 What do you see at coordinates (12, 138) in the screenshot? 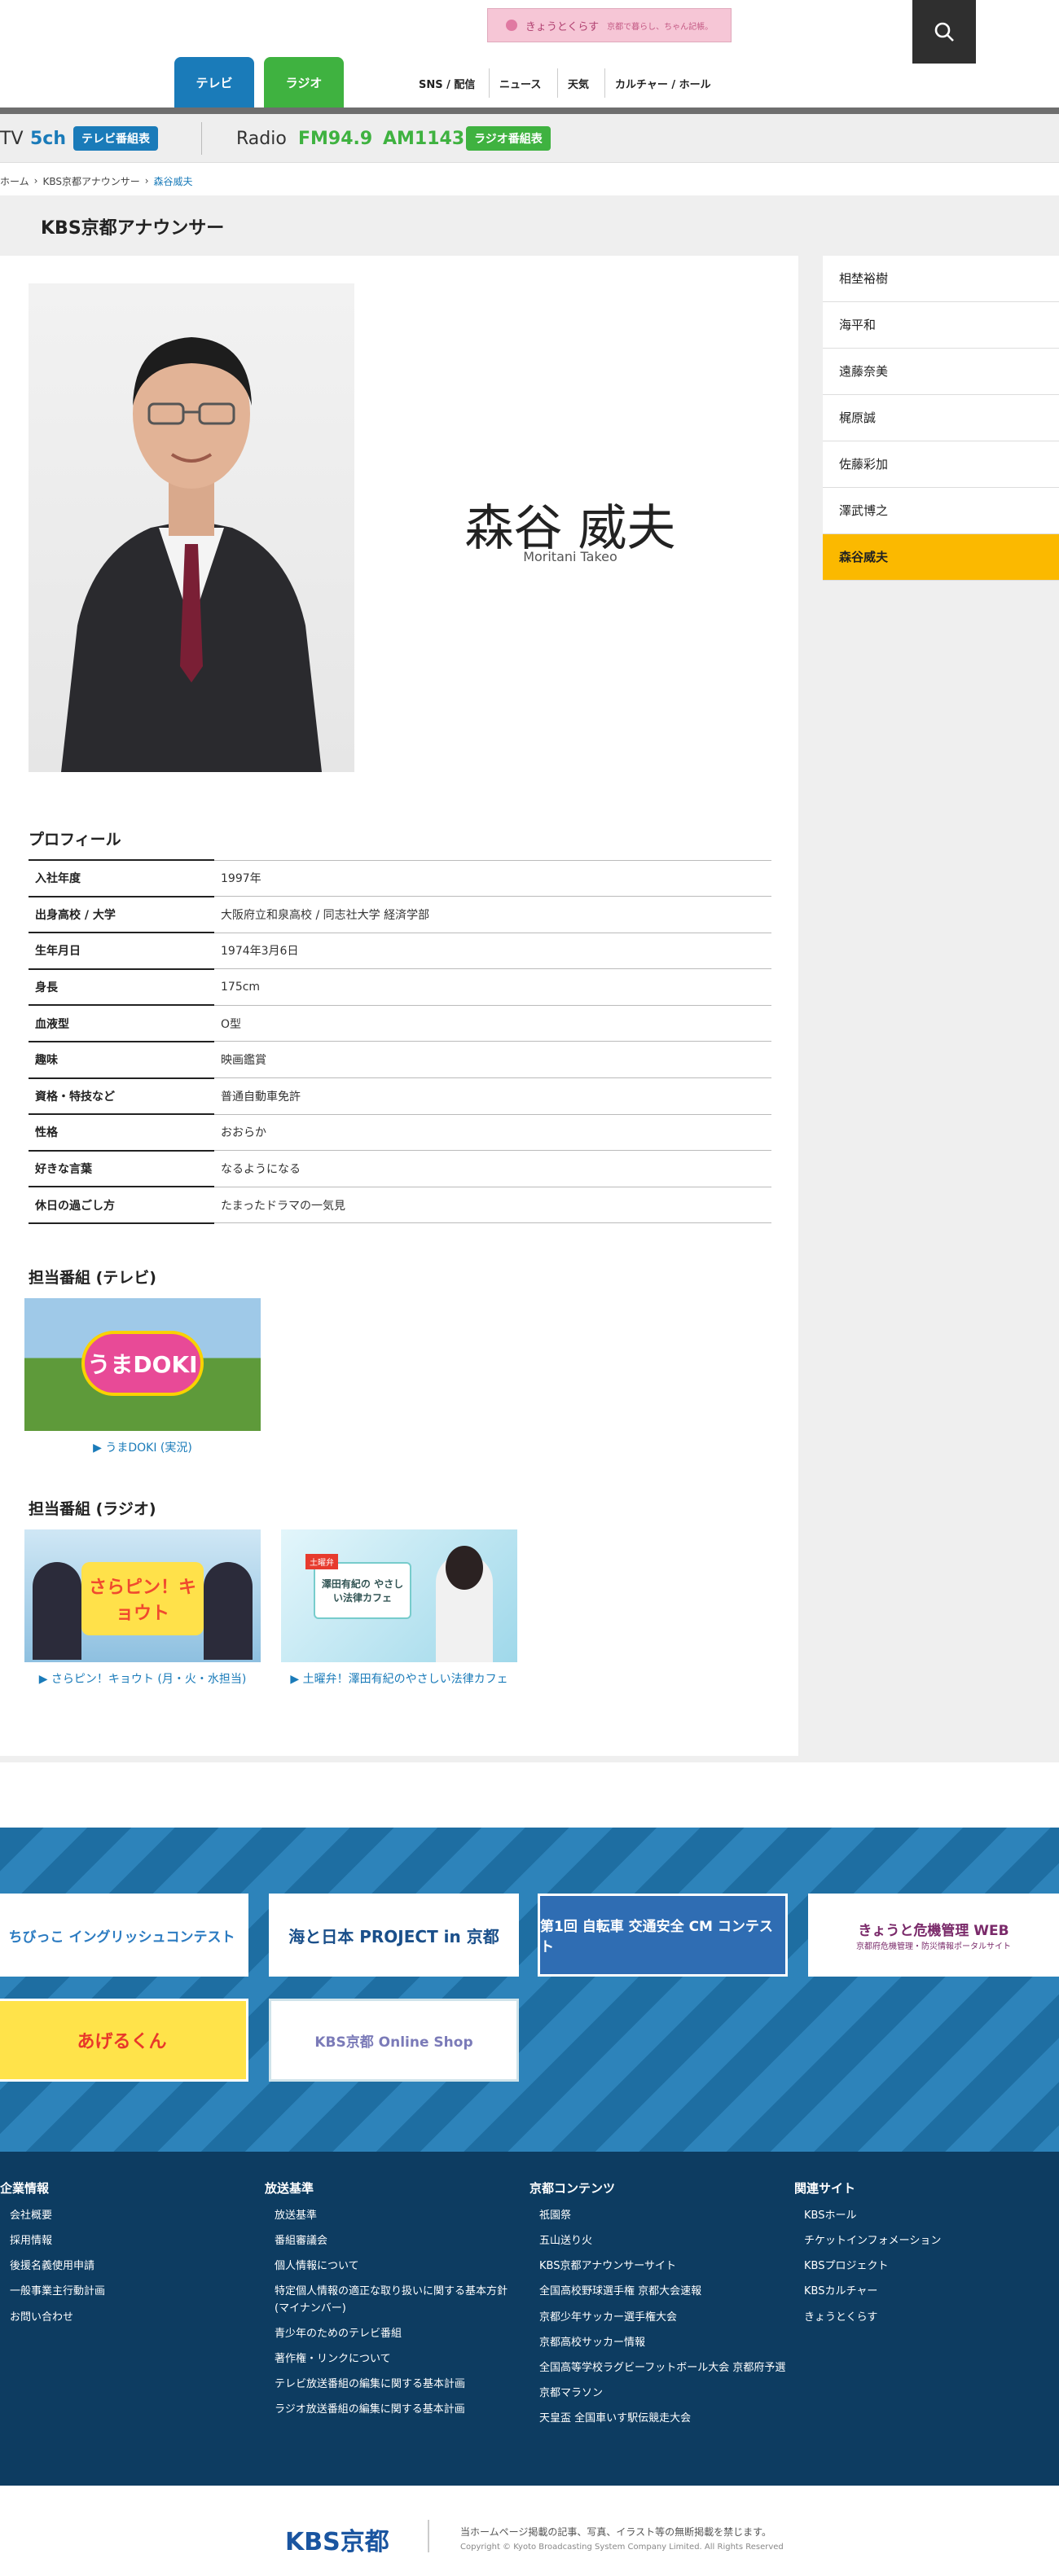
I see `tv-label: TV` at bounding box center [12, 138].